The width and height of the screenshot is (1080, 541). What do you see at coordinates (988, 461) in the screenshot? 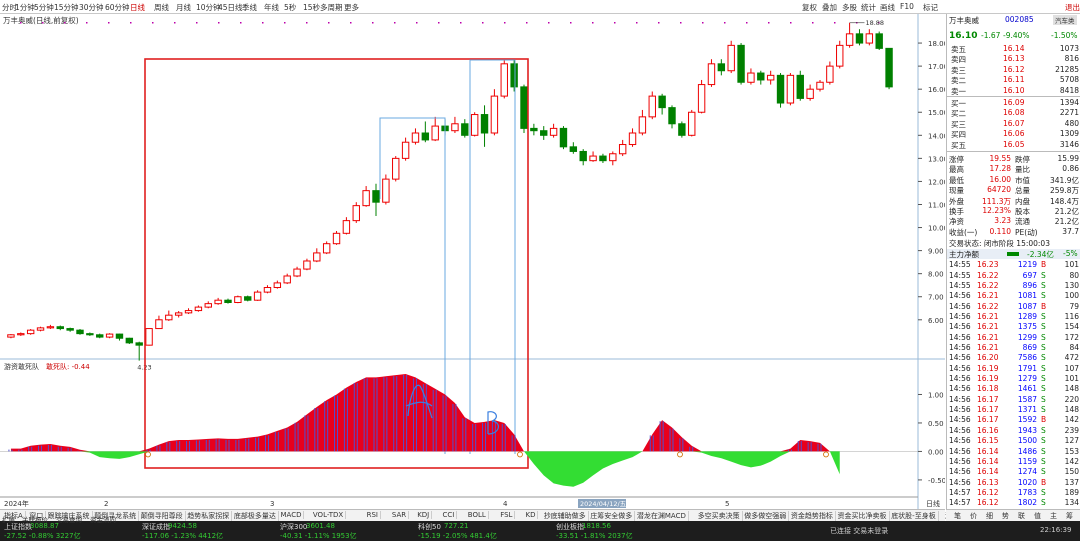
I see `tick-price: 16.14` at bounding box center [988, 461].